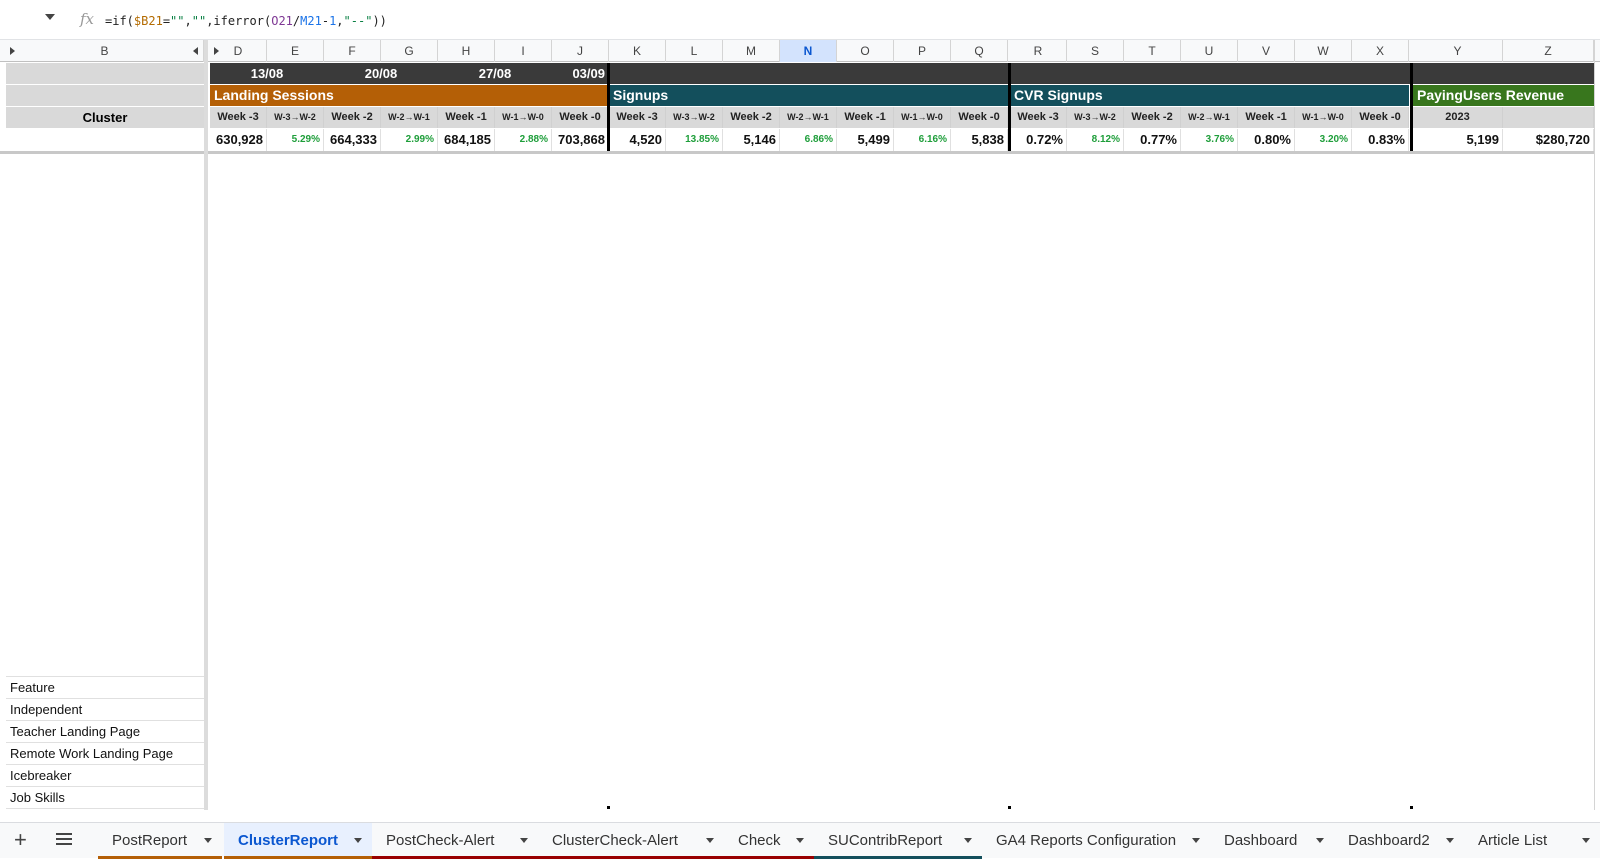 The height and width of the screenshot is (859, 1600). What do you see at coordinates (195, 51) in the screenshot?
I see `collapse-group-icon` at bounding box center [195, 51].